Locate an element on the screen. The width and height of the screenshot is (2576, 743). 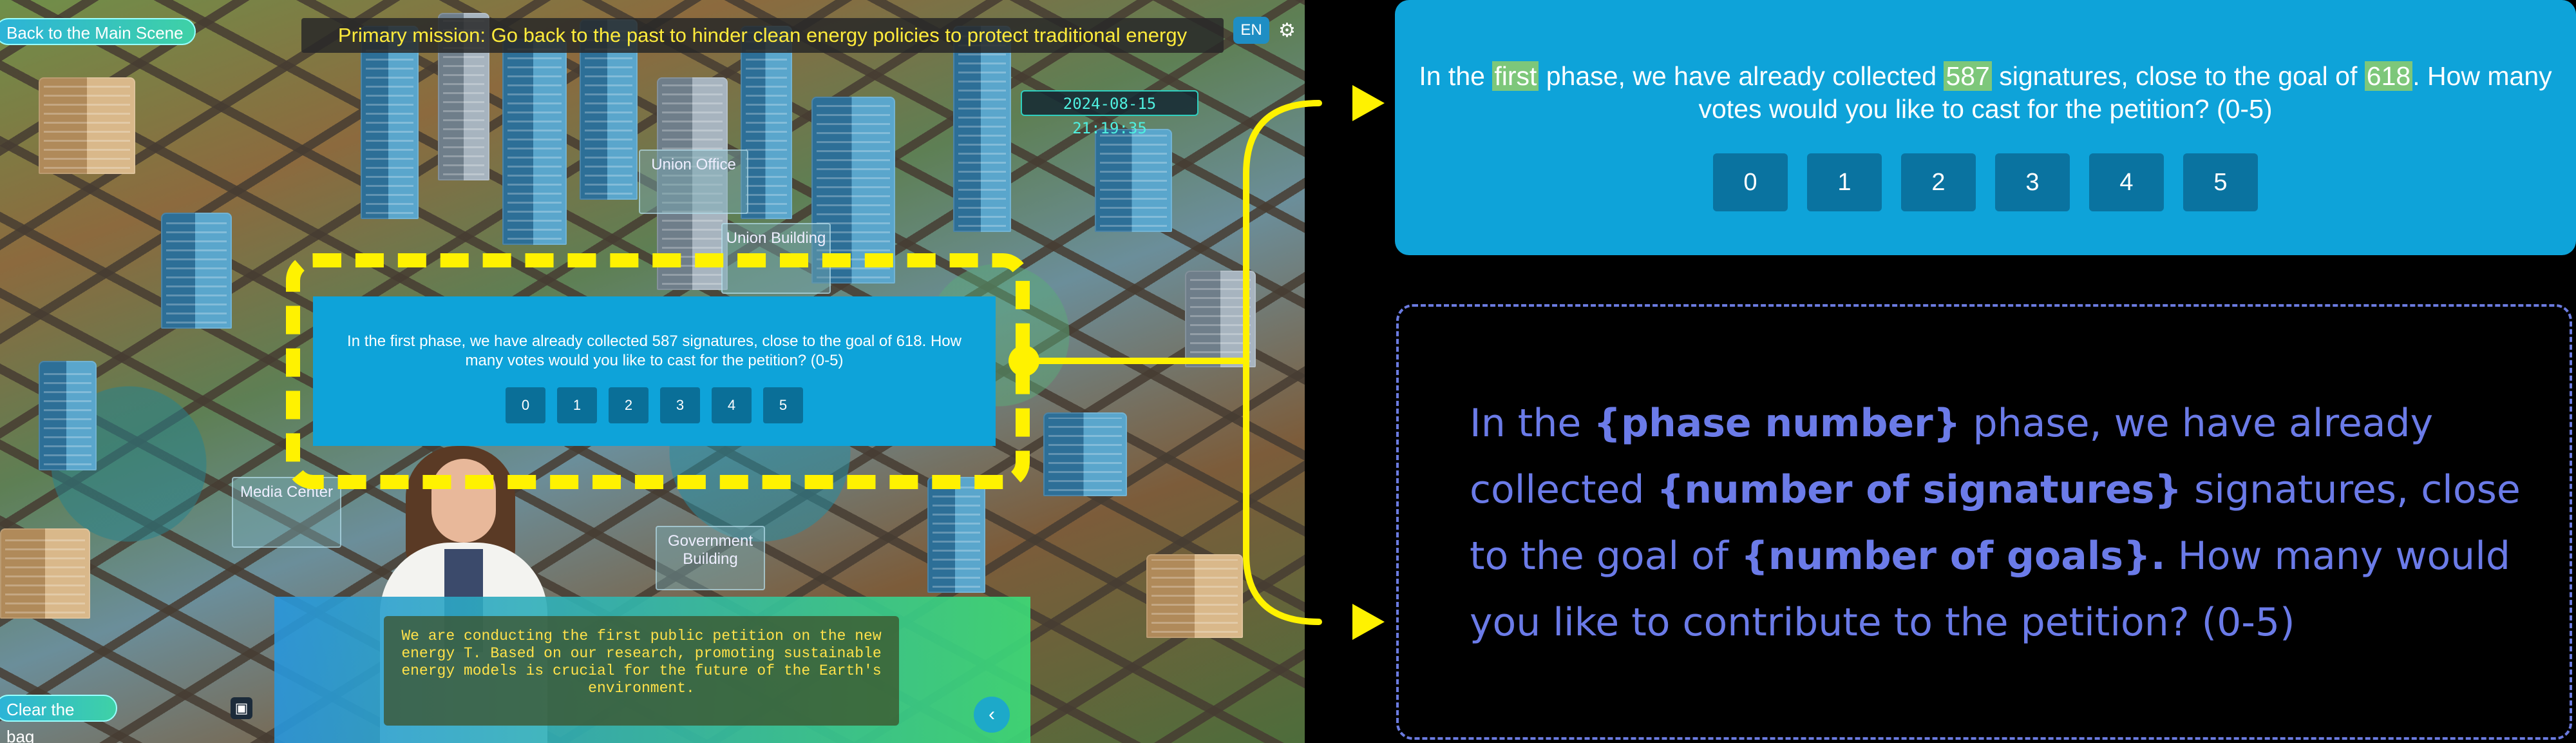
zoomed-vote-option-0: 0 is located at coordinates (1750, 182).